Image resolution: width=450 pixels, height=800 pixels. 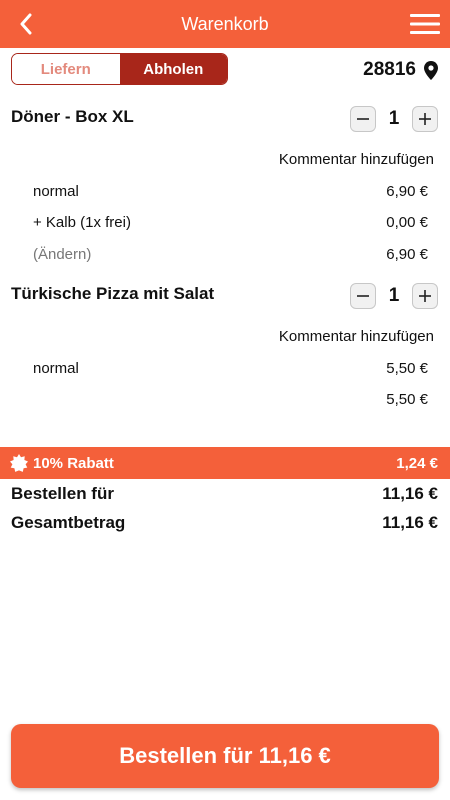 I want to click on place-order-label: Bestellen für 11,16 €, so click(x=225, y=755).